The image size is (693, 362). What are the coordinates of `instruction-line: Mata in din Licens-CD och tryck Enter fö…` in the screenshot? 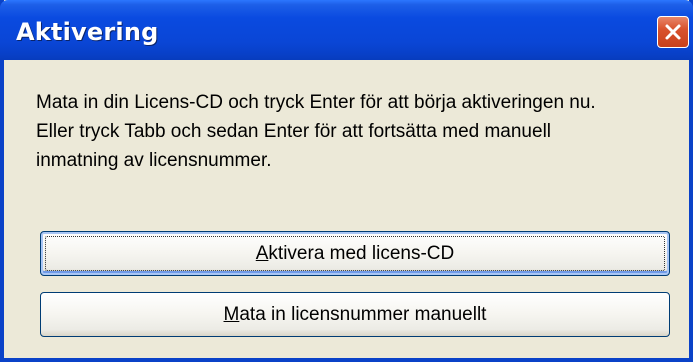 It's located at (316, 102).